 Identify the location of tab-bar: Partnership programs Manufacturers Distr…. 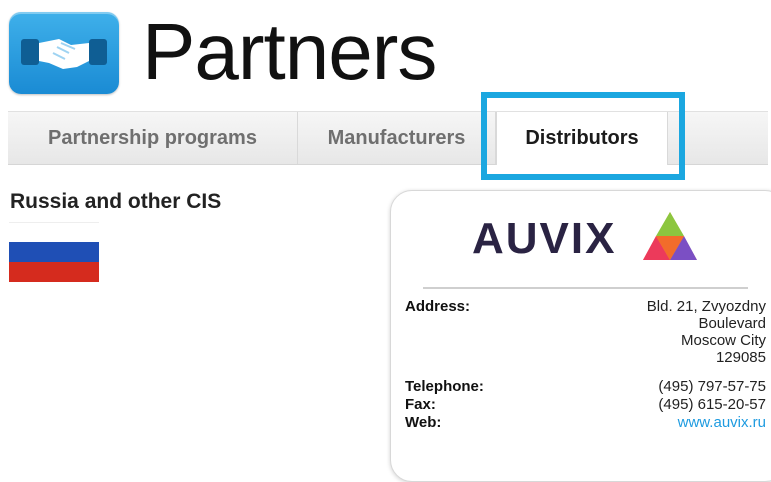
(388, 138).